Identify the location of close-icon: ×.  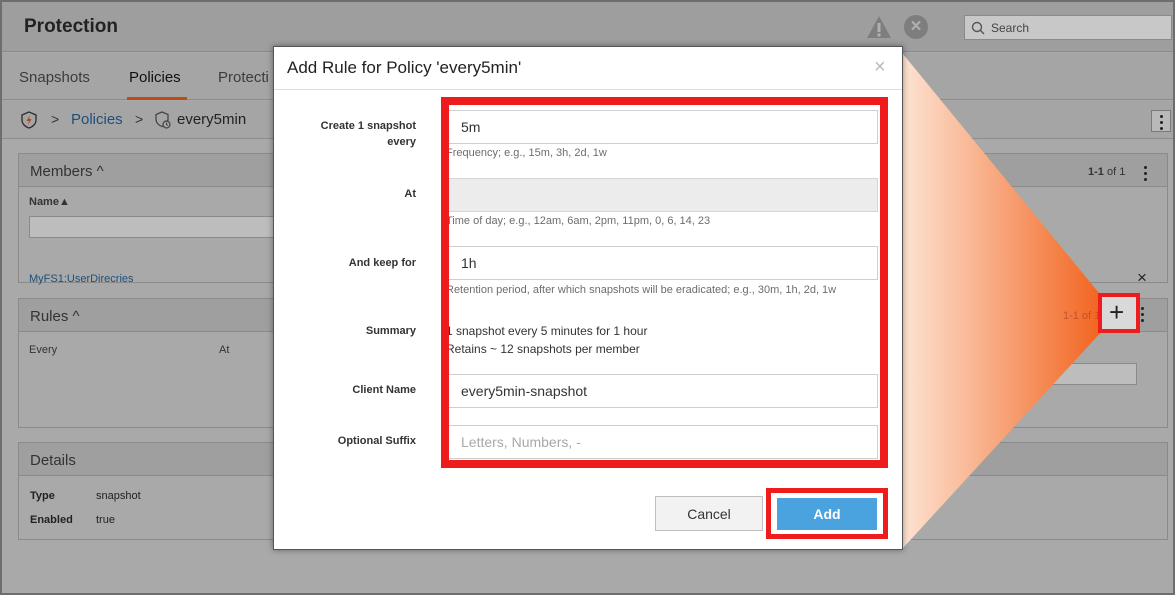
(880, 67).